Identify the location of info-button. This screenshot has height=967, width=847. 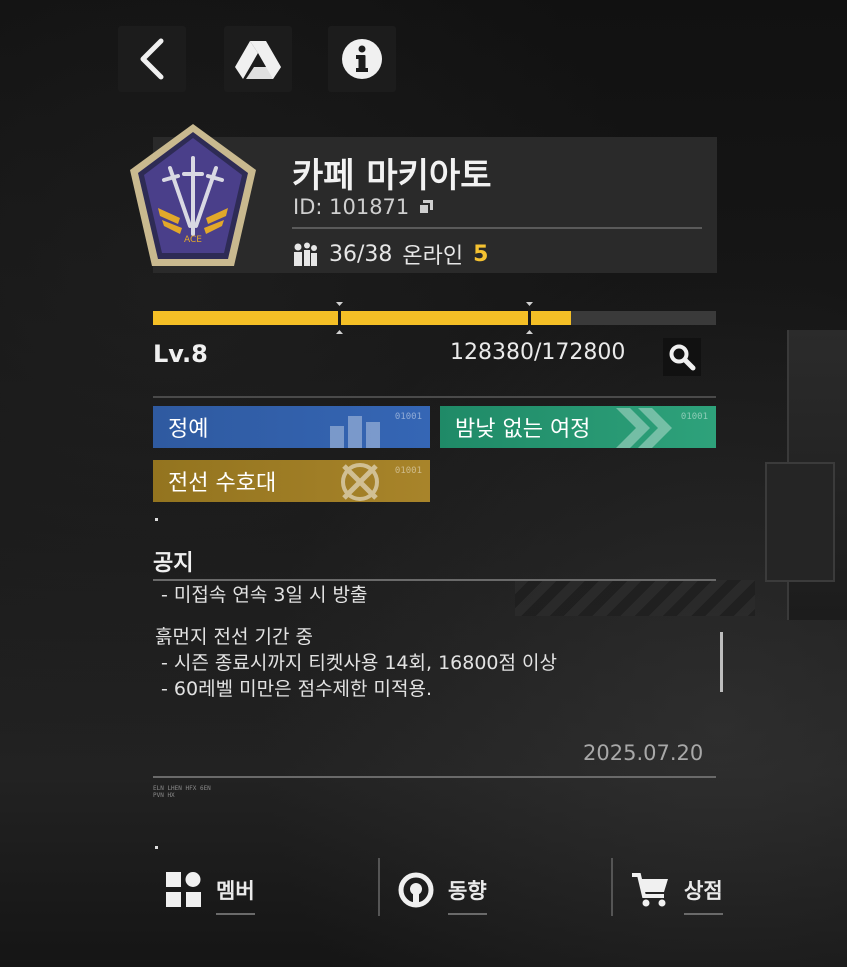
(362, 59).